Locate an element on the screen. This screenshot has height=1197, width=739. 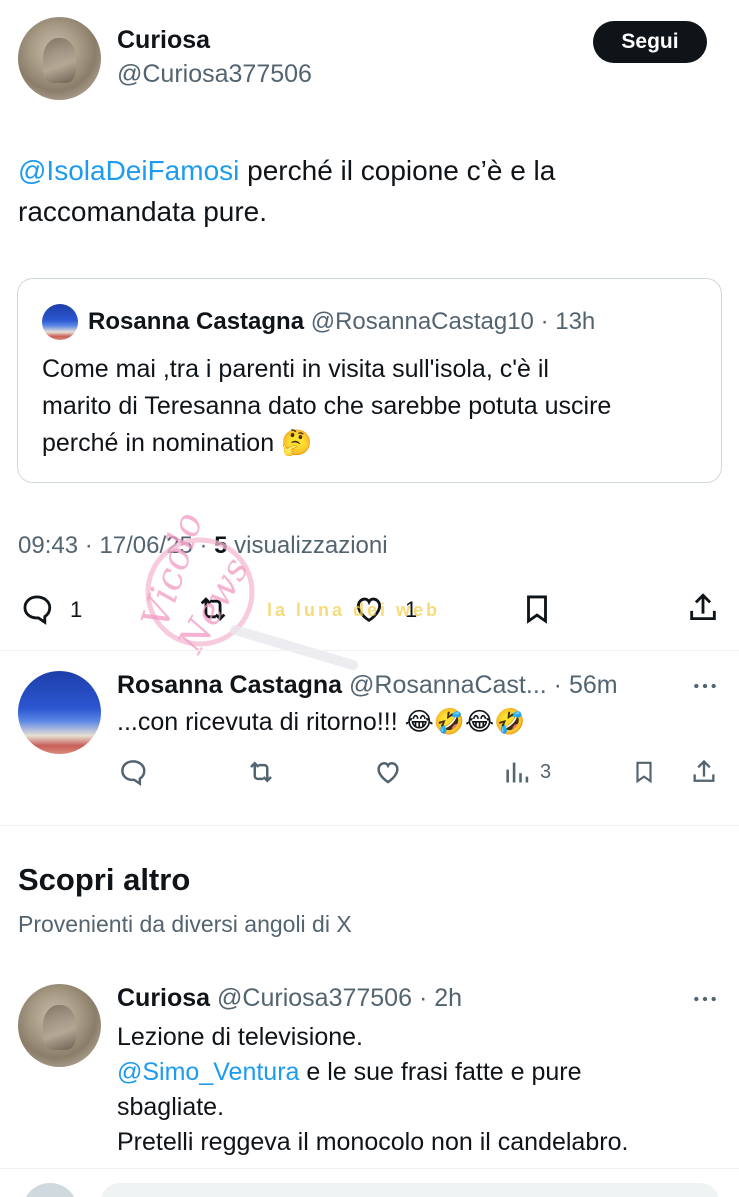
discover-text-line-2-rest: e le sue frasi fatte e pure is located at coordinates (440, 1072).